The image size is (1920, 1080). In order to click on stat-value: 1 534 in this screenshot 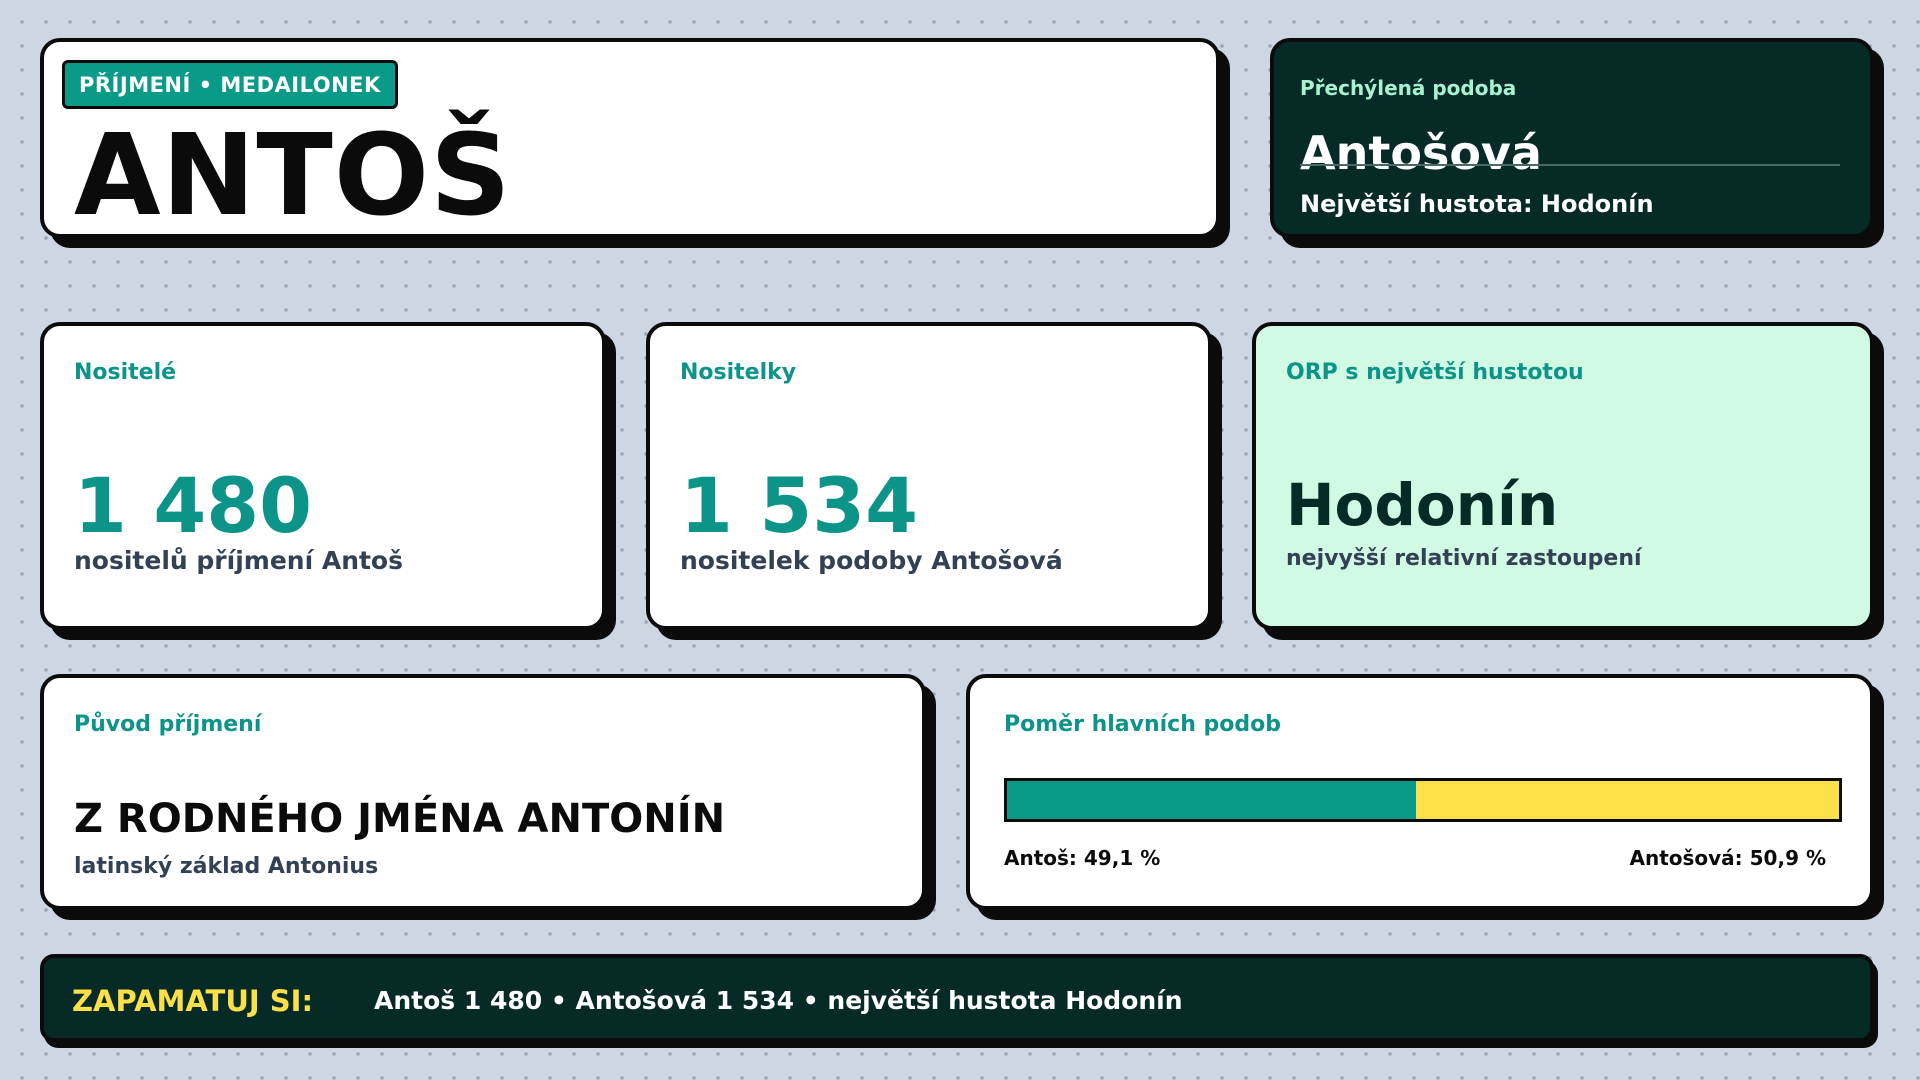, I will do `click(799, 505)`.